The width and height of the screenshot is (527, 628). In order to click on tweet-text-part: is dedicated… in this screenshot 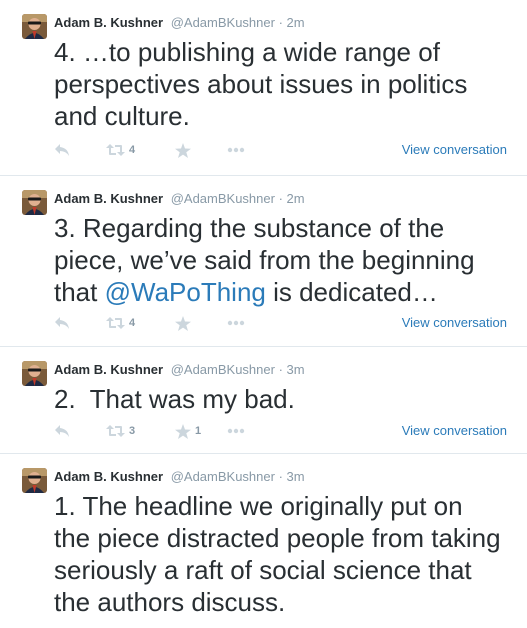, I will do `click(351, 292)`.